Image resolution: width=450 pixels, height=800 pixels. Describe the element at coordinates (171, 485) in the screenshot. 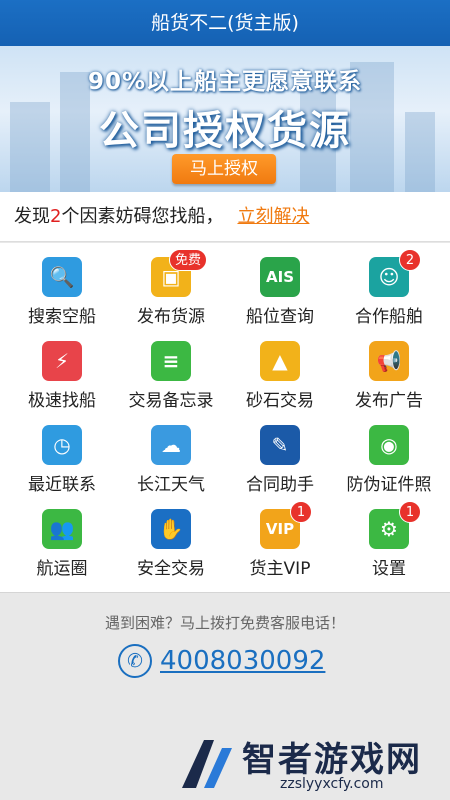

I see `grid-item-label: 长江天气` at that location.